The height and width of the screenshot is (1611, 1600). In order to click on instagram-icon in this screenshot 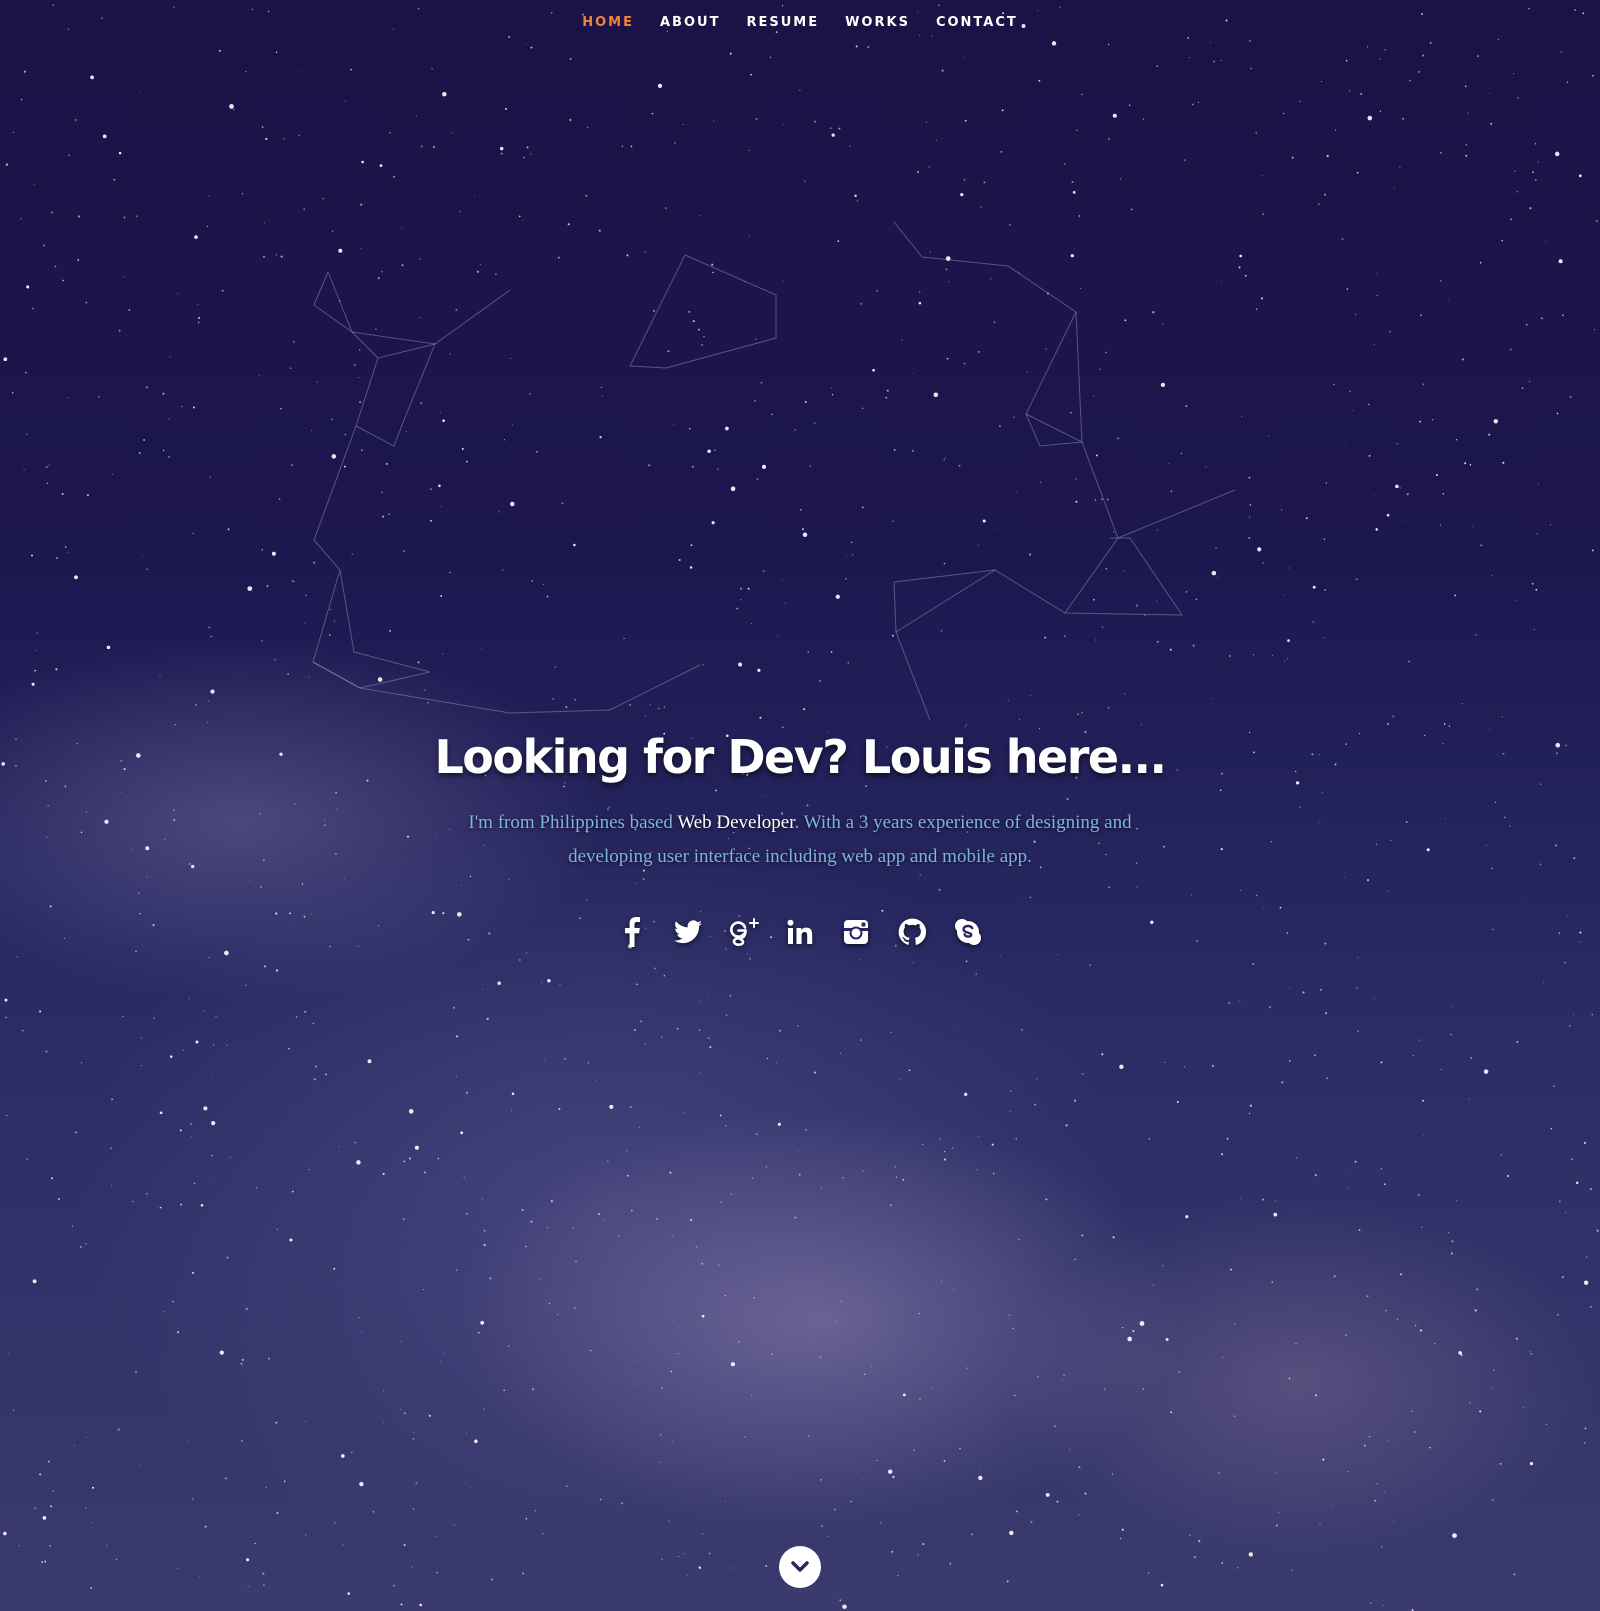, I will do `click(856, 932)`.